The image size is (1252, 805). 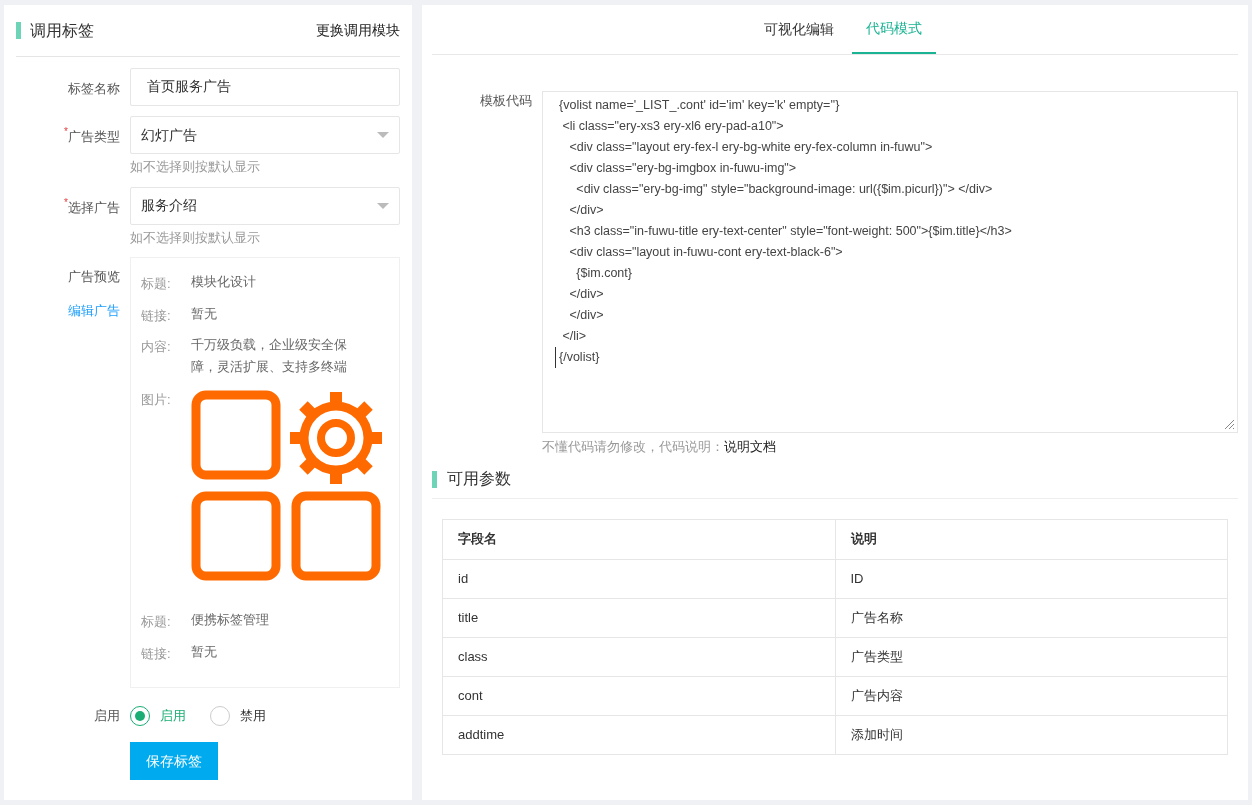 I want to click on preview-label: 内容:, so click(x=156, y=347).